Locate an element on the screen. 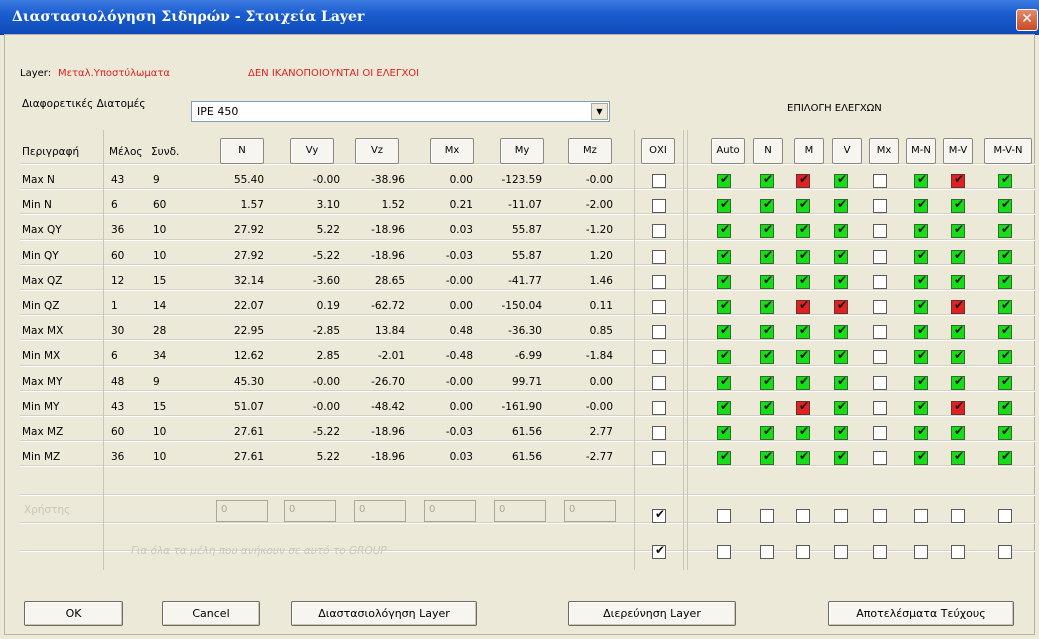 The height and width of the screenshot is (639, 1039). user-input-n: 0 is located at coordinates (242, 511).